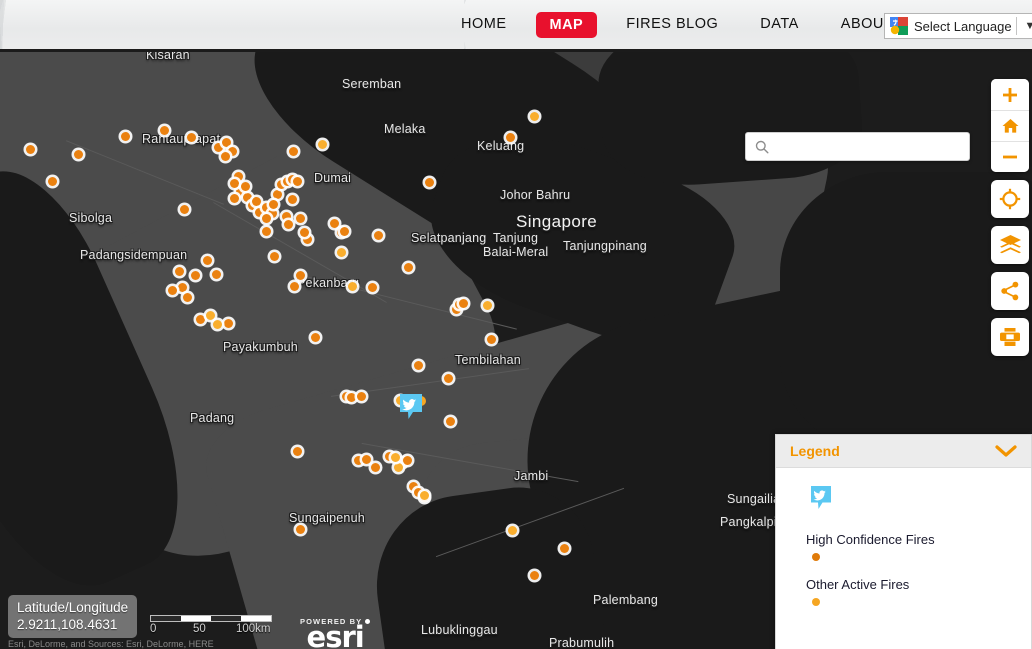  Describe the element at coordinates (1010, 291) in the screenshot. I see `share-button` at that location.